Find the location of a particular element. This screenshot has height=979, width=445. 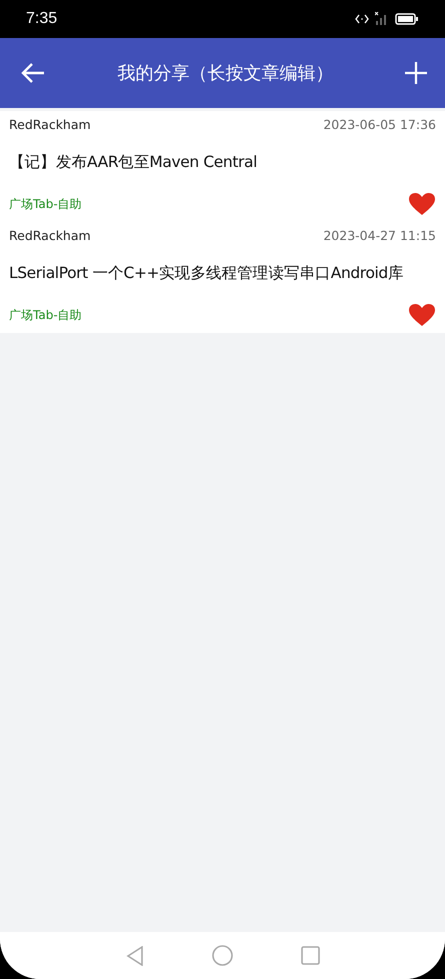

back-arrow-icon is located at coordinates (33, 73).